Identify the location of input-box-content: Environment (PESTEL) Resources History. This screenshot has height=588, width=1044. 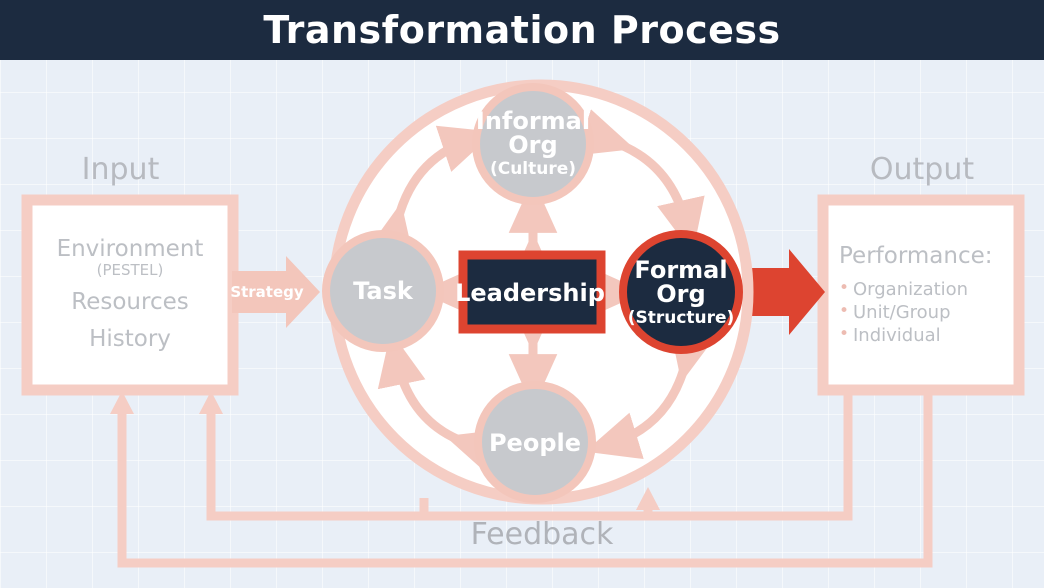
(130, 295).